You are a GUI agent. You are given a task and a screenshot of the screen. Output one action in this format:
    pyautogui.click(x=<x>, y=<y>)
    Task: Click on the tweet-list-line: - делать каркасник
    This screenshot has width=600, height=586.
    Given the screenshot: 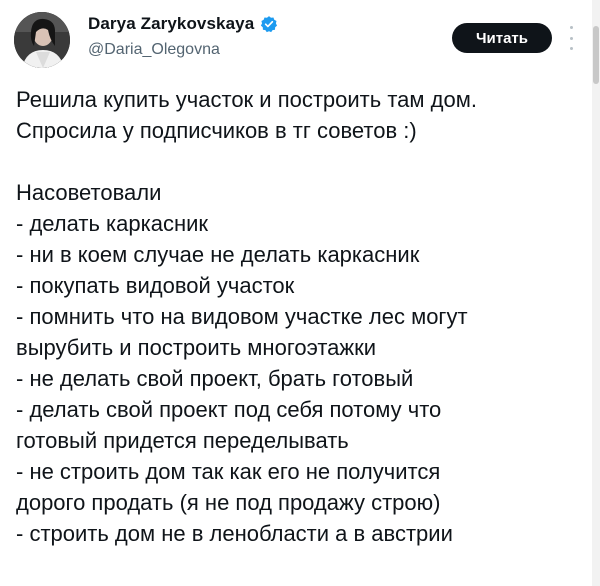 What is the action you would take?
    pyautogui.click(x=112, y=223)
    